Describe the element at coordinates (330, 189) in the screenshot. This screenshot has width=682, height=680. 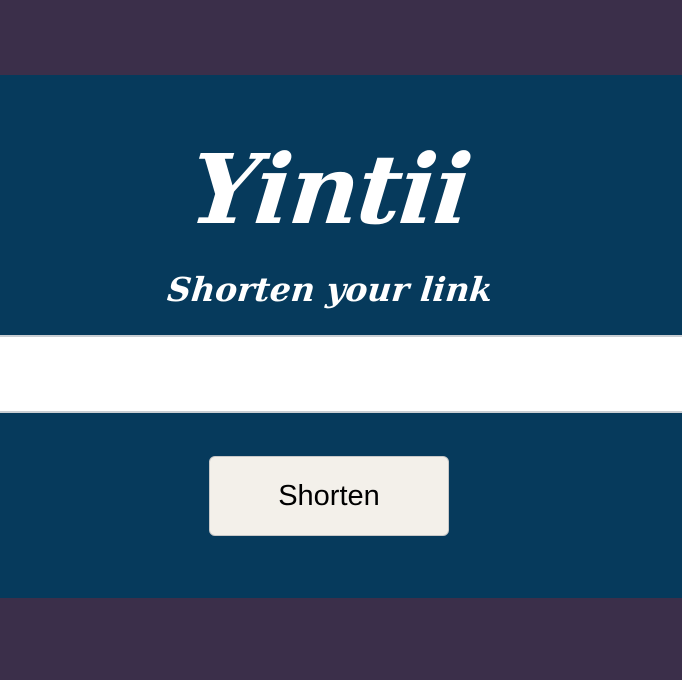
I see `brand-logo: Yintii` at that location.